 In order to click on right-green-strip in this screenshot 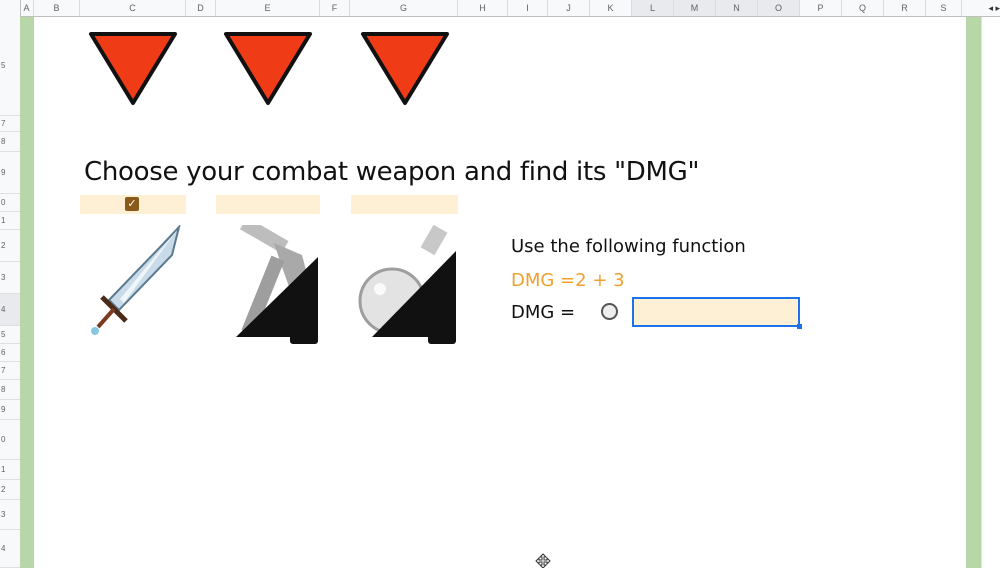, I will do `click(973, 292)`.